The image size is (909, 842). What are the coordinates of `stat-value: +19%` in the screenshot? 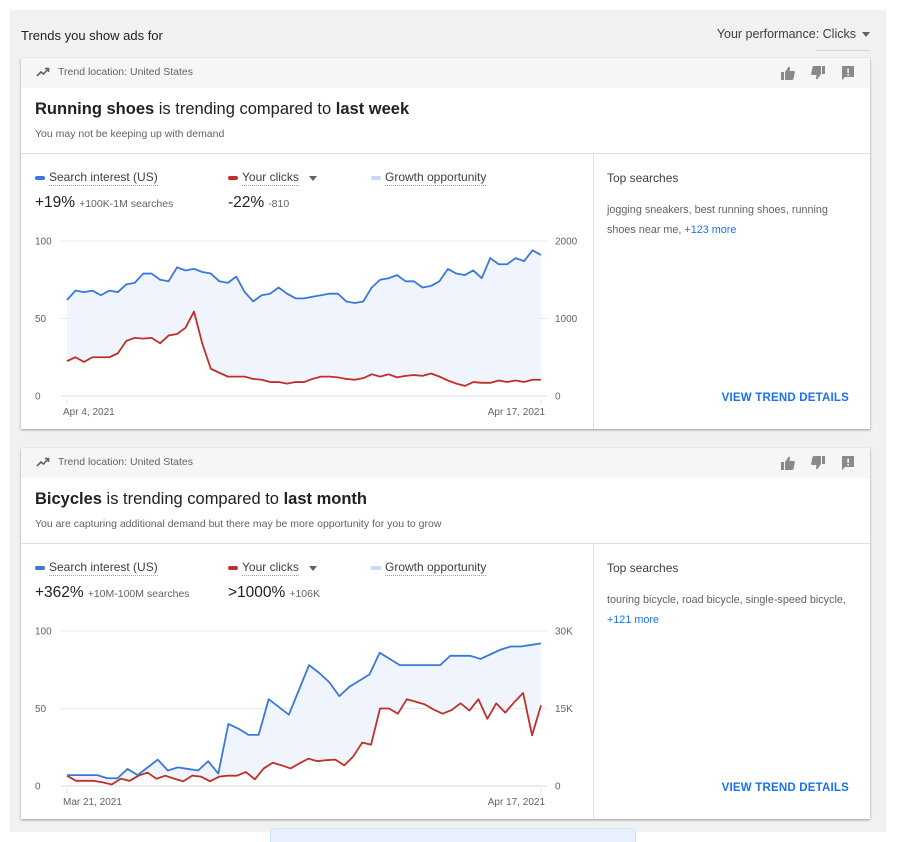 It's located at (55, 202).